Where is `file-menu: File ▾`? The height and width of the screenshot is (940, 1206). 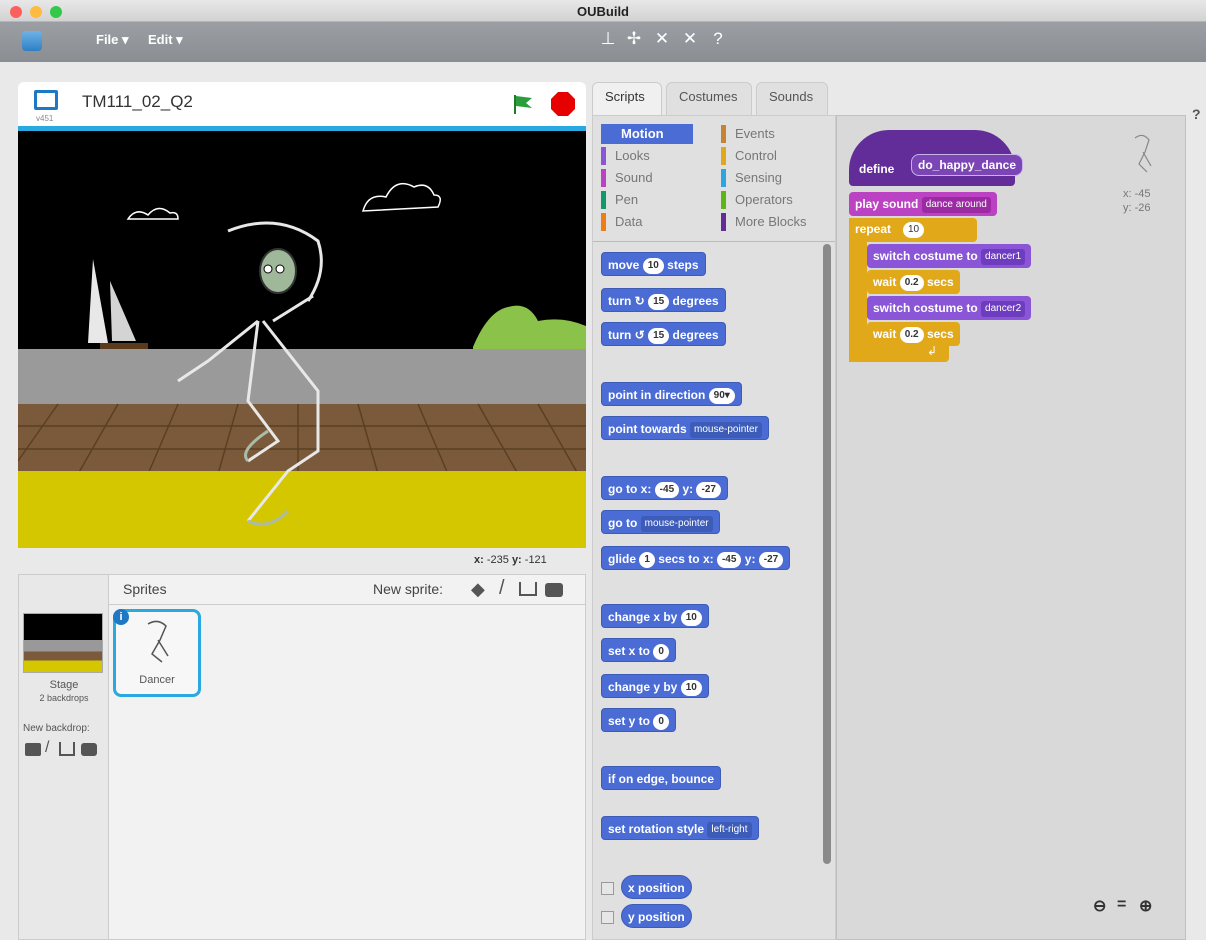 file-menu: File ▾ is located at coordinates (112, 40).